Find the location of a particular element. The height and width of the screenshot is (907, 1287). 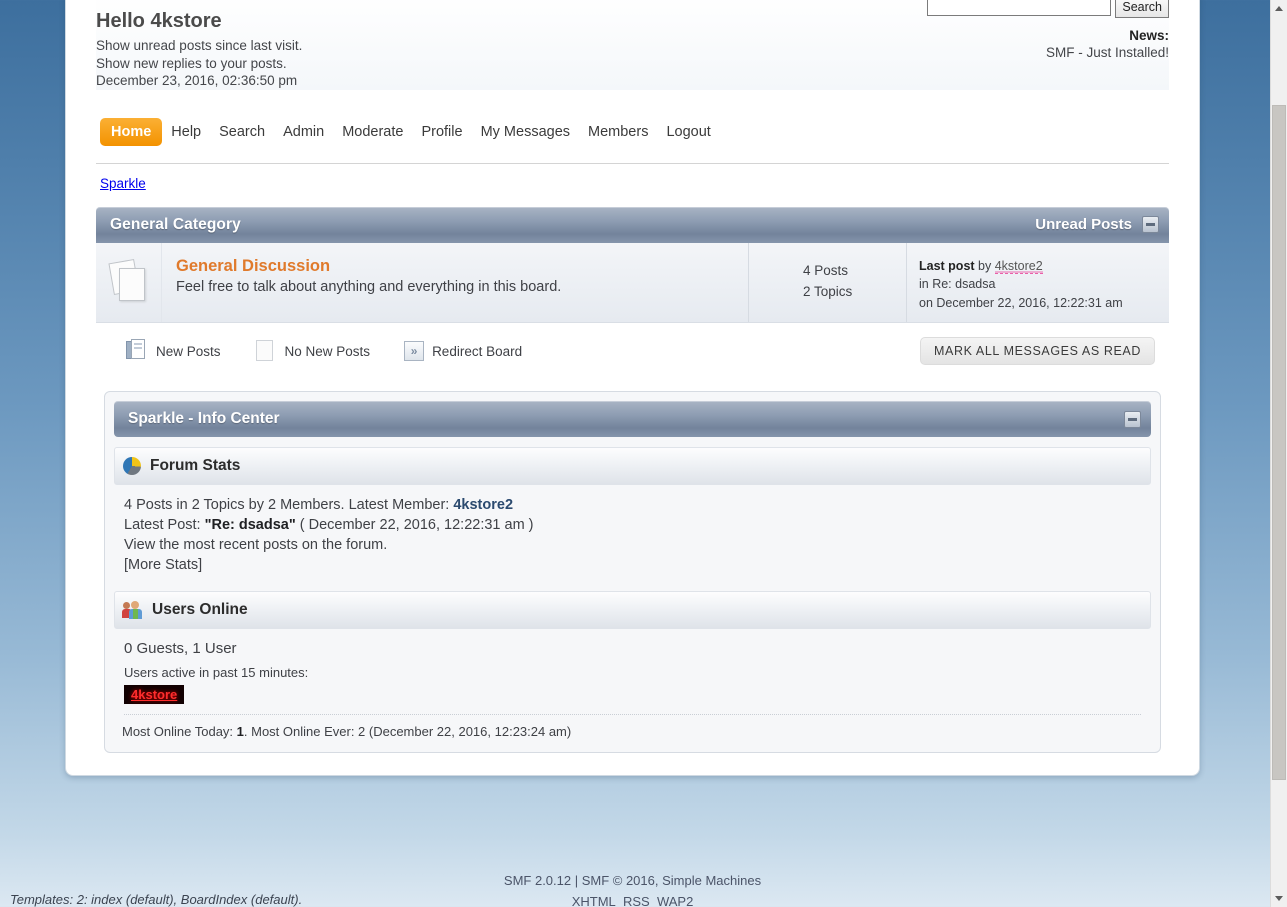

show-unread-posts-link: Show unread posts since last visit. is located at coordinates (199, 45).